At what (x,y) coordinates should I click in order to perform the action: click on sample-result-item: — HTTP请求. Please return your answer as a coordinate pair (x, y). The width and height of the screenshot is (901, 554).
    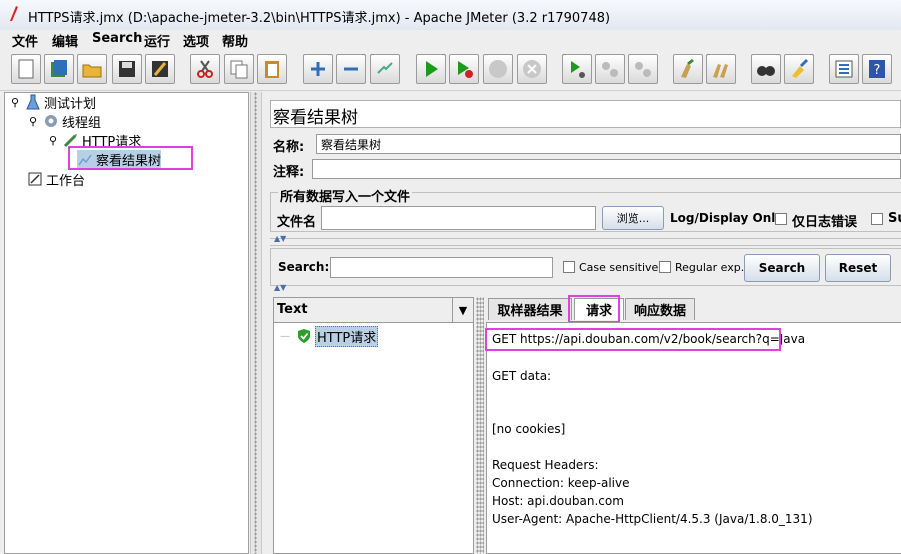
    Looking at the image, I should click on (329, 336).